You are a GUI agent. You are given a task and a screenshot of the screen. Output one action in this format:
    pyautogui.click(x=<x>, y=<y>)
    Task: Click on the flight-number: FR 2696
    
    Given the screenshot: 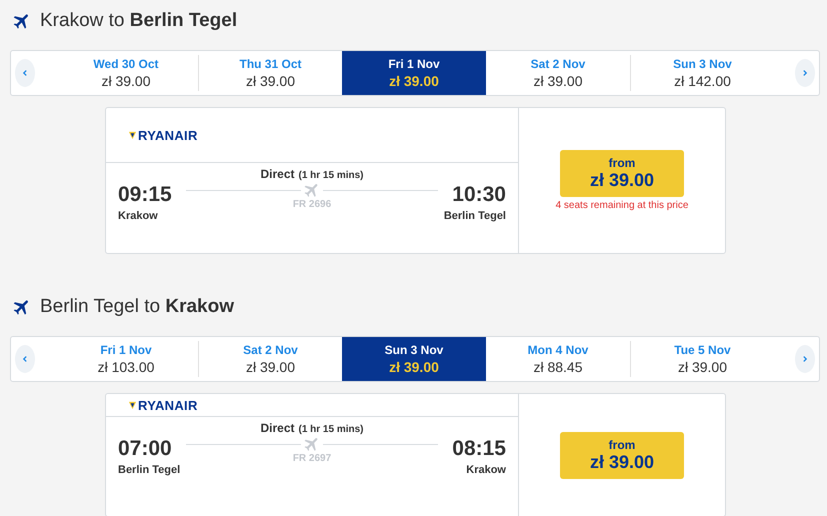 What is the action you would take?
    pyautogui.click(x=312, y=204)
    